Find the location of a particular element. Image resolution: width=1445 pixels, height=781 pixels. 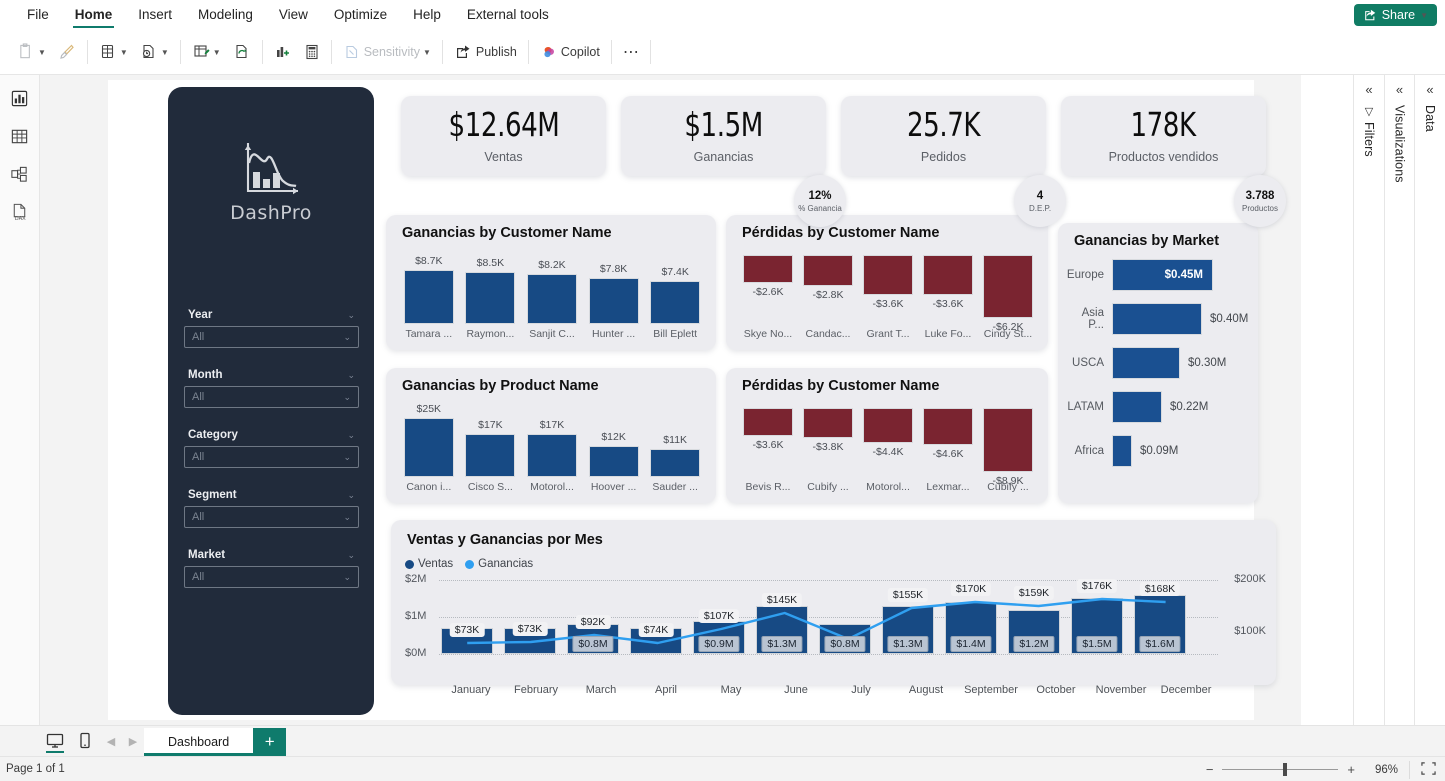

bar-item: -$3.8K is located at coordinates (828, 430).